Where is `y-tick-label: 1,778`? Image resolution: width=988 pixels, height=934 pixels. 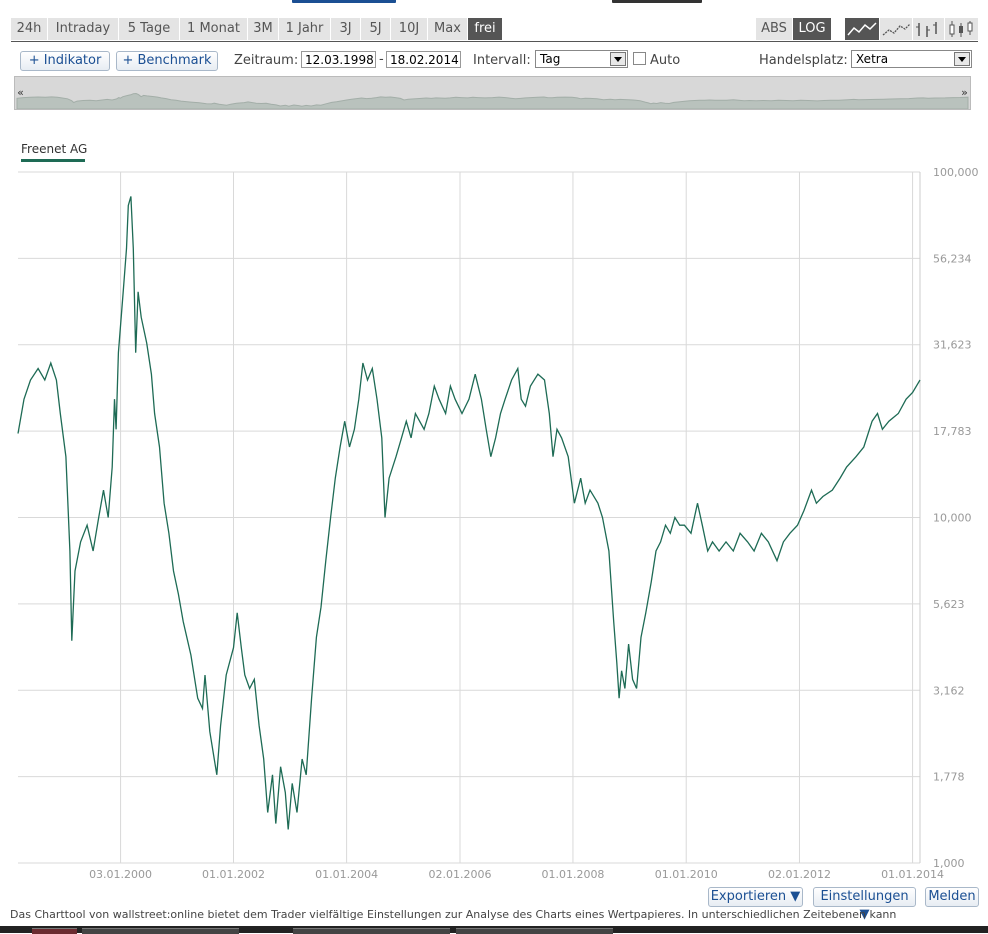 y-tick-label: 1,778 is located at coordinates (949, 777).